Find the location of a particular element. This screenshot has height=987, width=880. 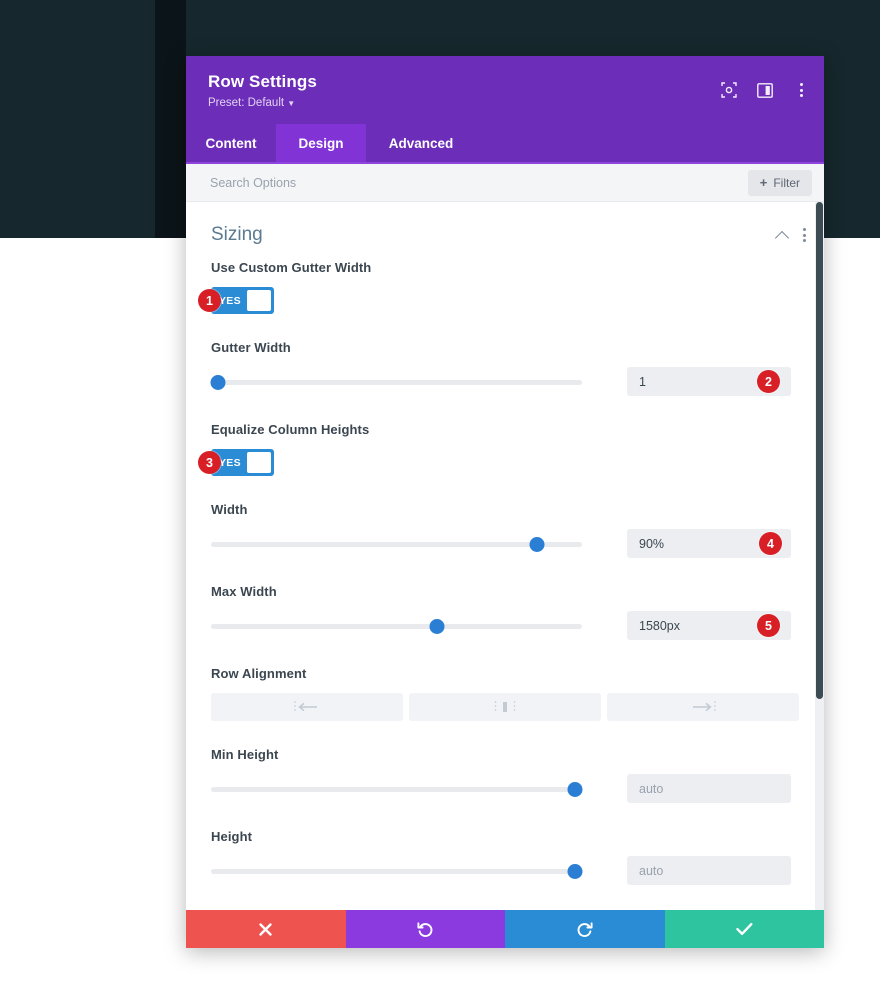

cancel-button is located at coordinates (266, 929).